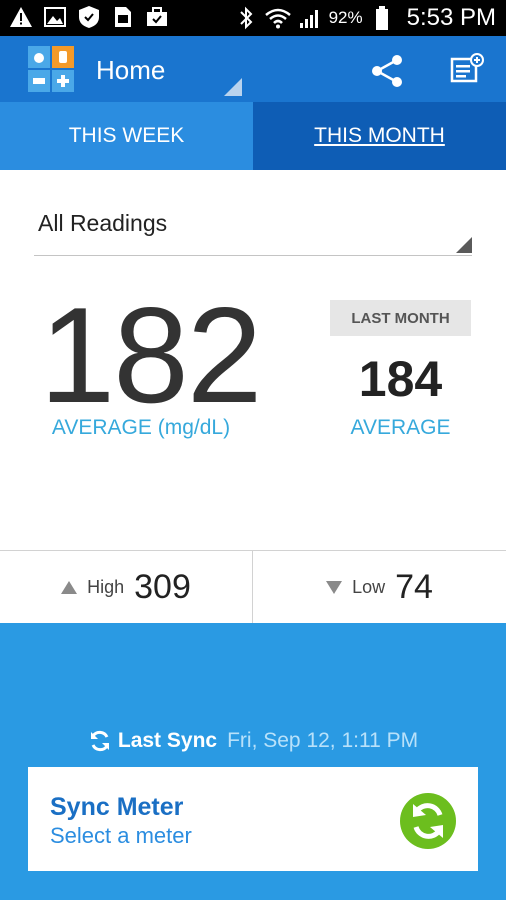 The width and height of the screenshot is (506, 900). I want to click on period-tabs: THIS WEEK THIS MONTH, so click(253, 136).